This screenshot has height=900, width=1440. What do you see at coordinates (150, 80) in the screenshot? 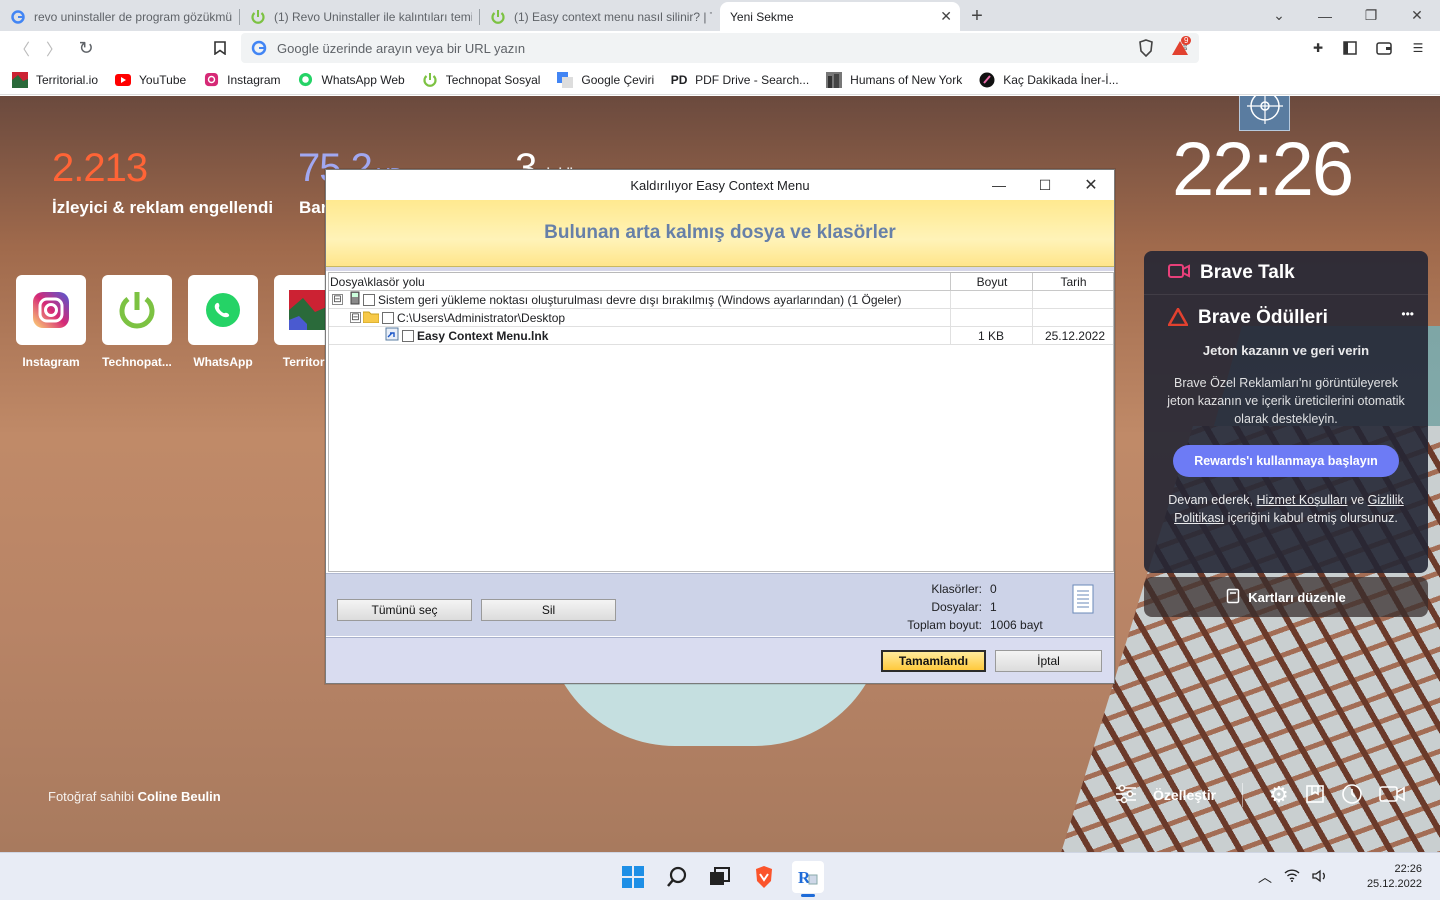
I see `bookmark-youtube: YouTube` at bounding box center [150, 80].